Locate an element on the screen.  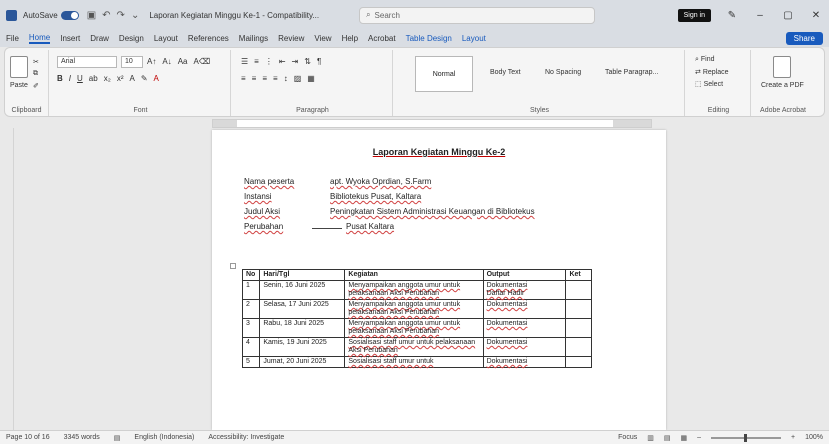
strikethrough-icon: ab is located at coordinates (93, 78).